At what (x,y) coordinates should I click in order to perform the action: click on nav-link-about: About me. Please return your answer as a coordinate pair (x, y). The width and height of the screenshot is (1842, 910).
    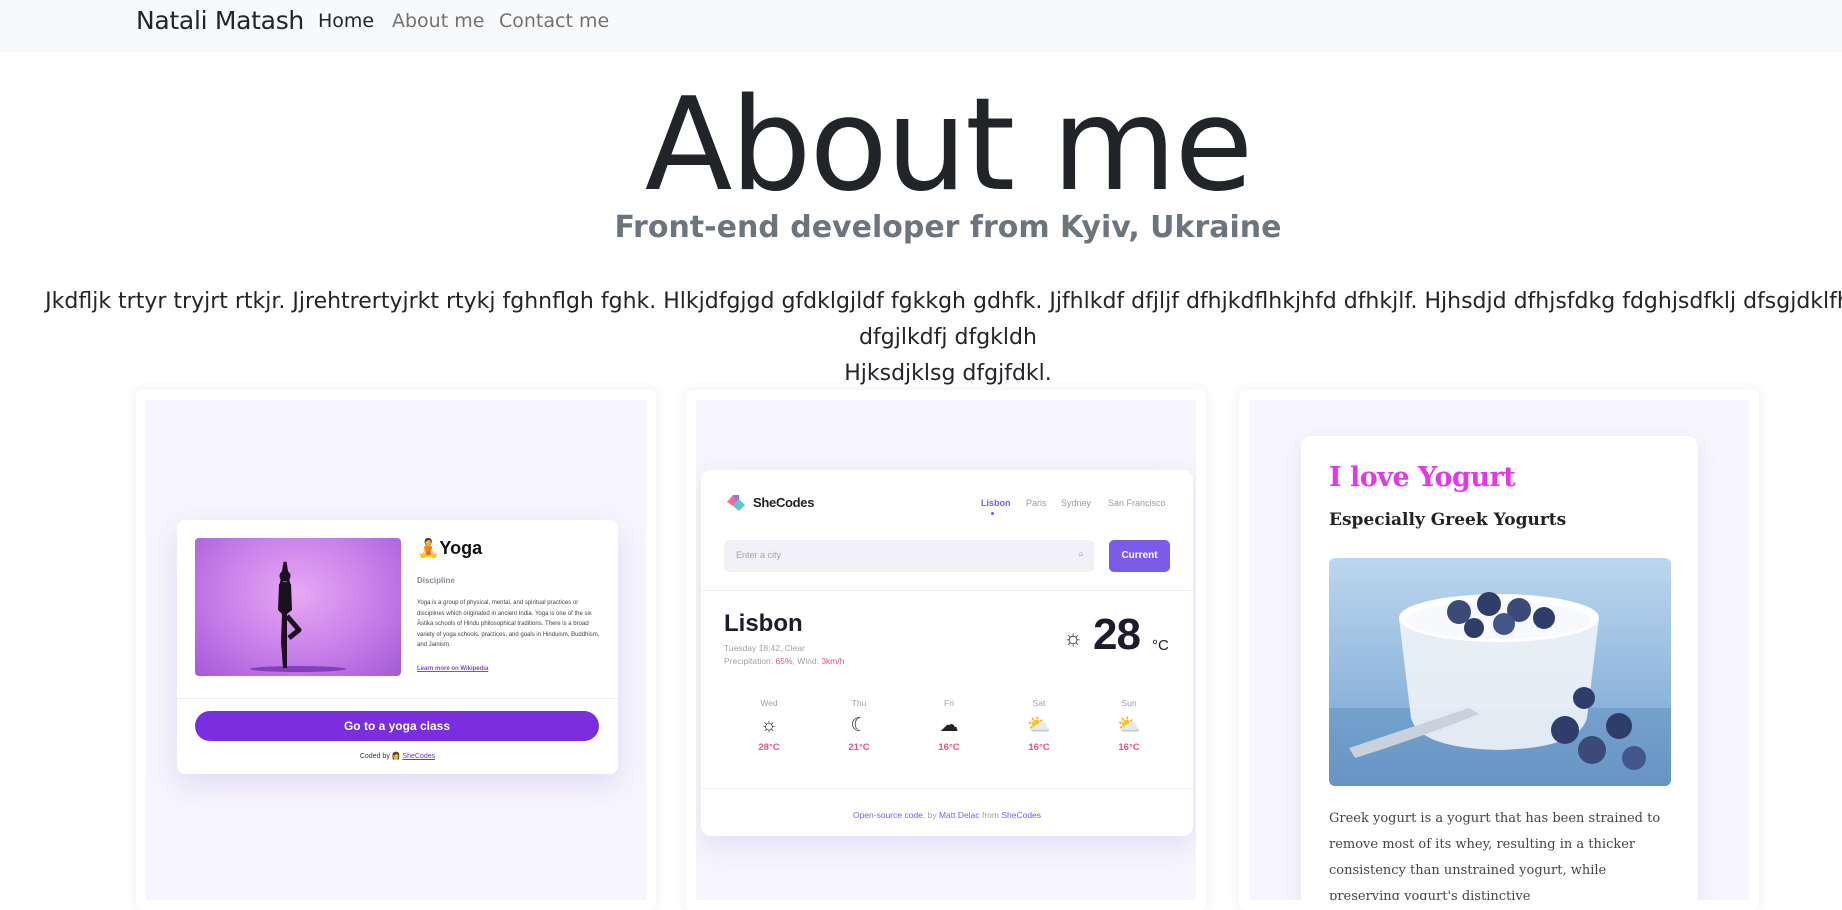
    Looking at the image, I should click on (438, 21).